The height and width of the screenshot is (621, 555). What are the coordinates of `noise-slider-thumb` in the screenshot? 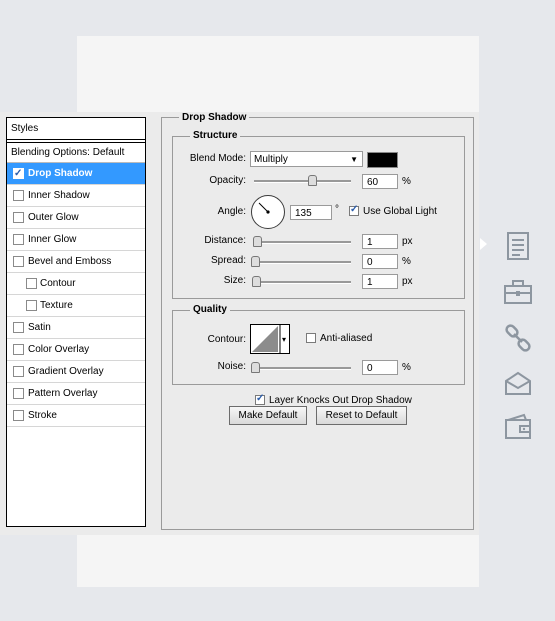 It's located at (255, 367).